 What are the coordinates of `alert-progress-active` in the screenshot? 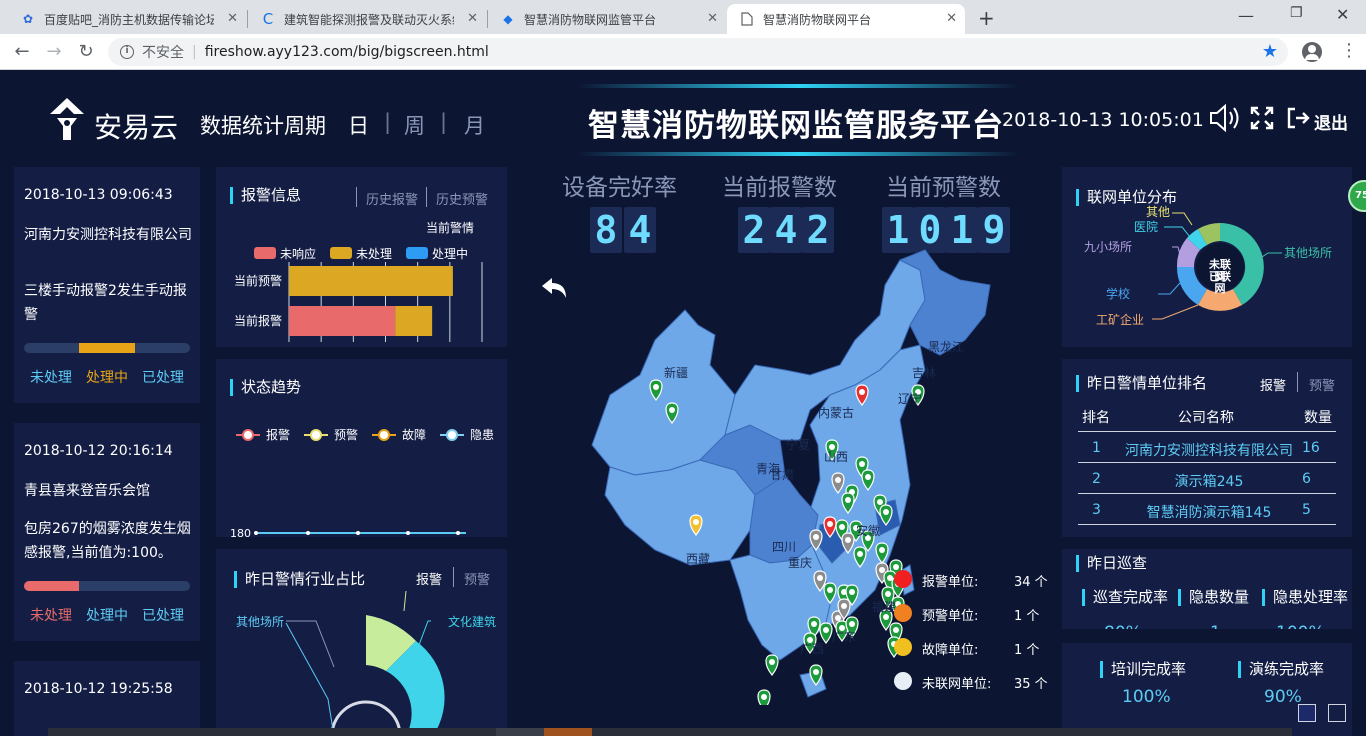 It's located at (107, 348).